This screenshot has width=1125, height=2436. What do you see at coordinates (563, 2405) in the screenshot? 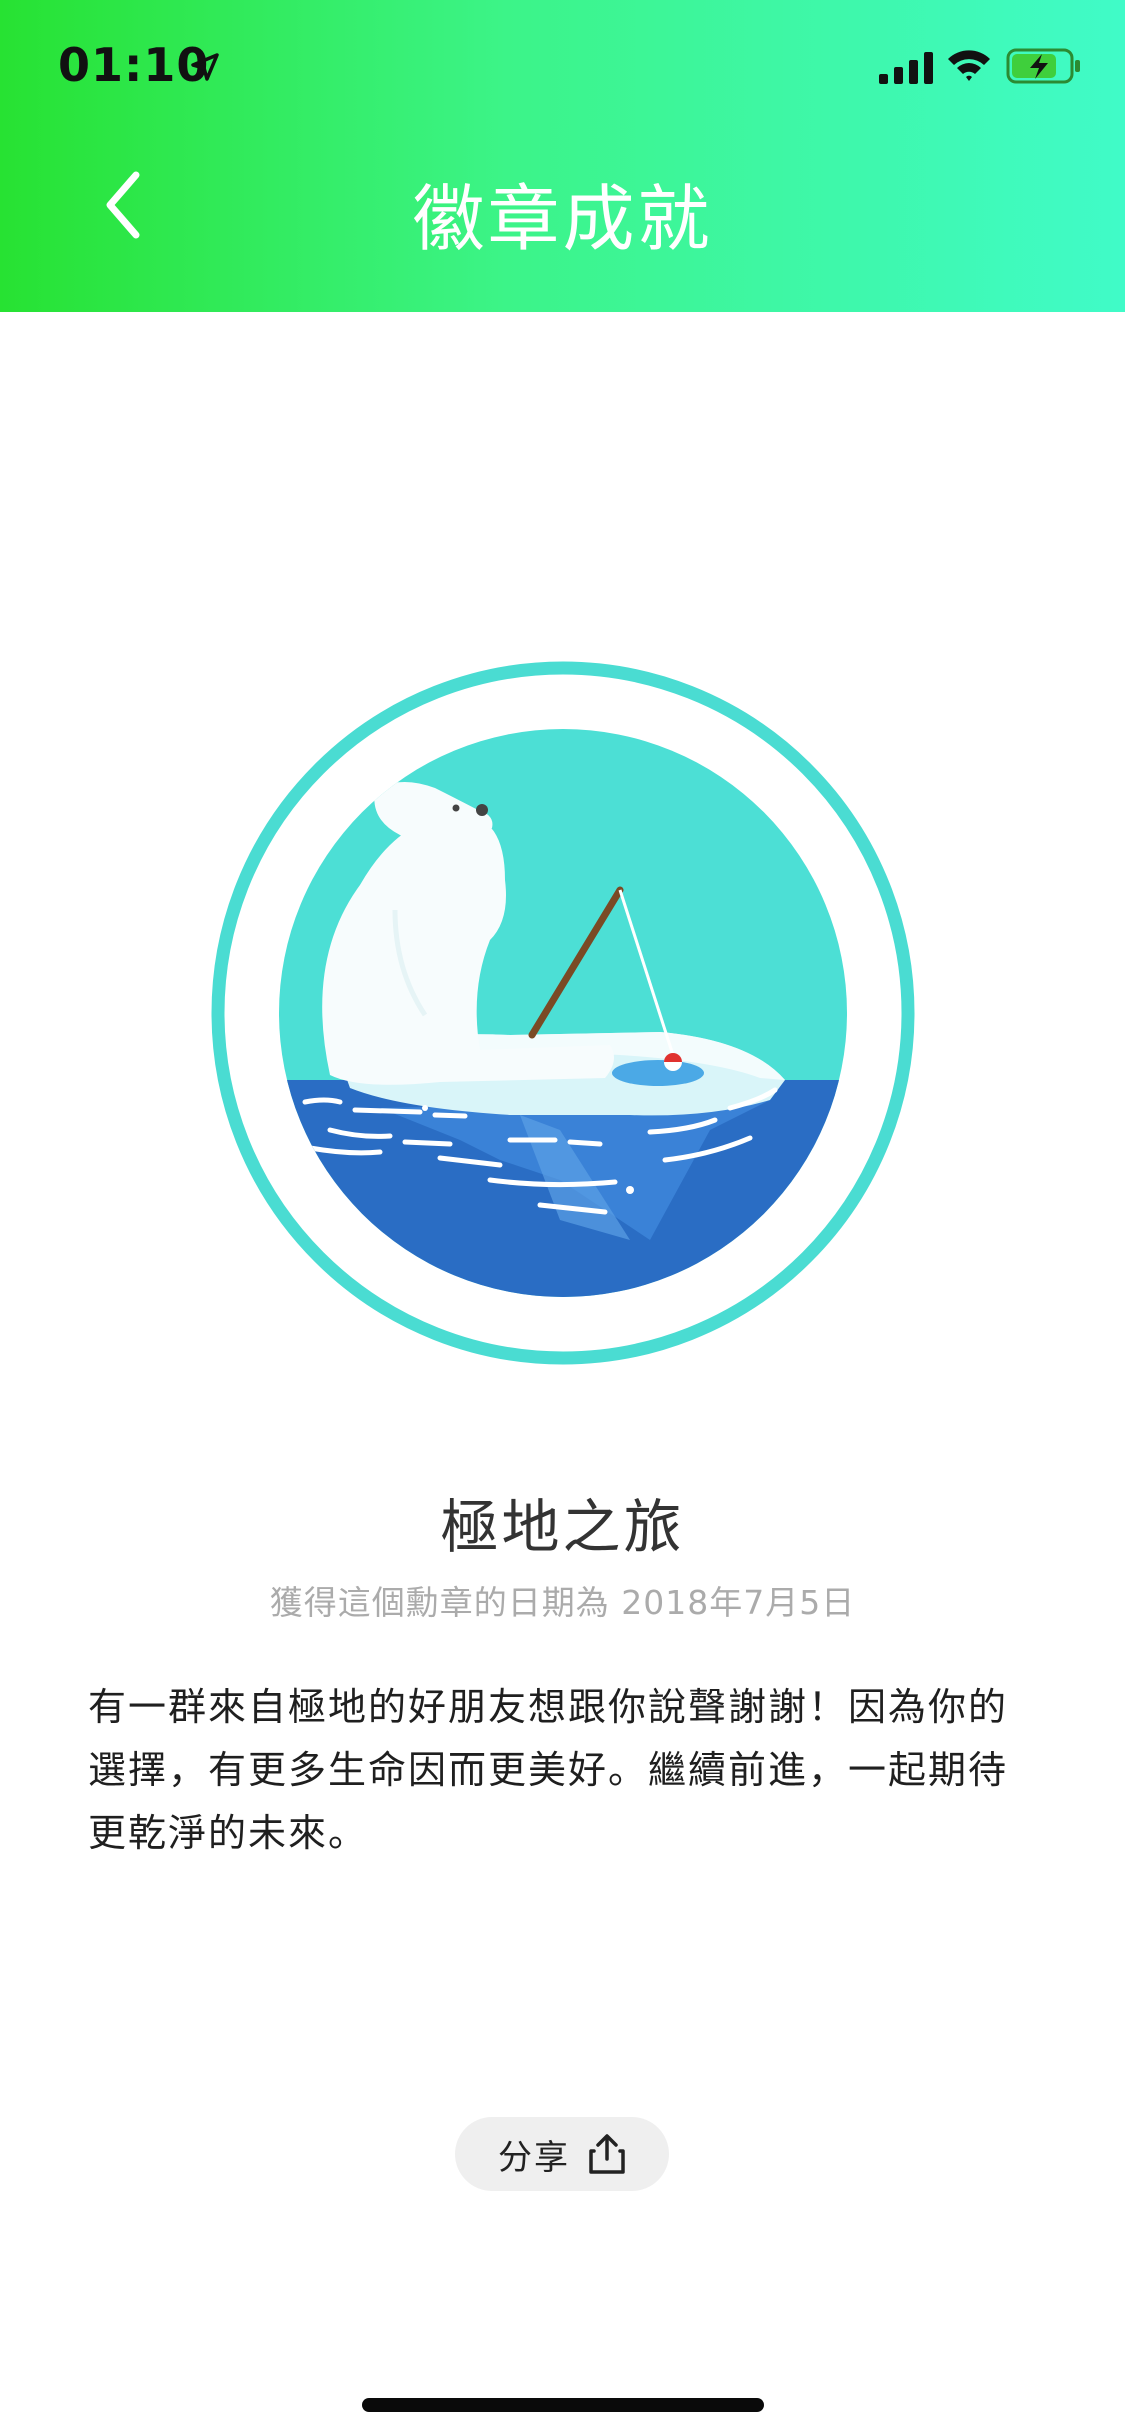
I see `home-indicator` at bounding box center [563, 2405].